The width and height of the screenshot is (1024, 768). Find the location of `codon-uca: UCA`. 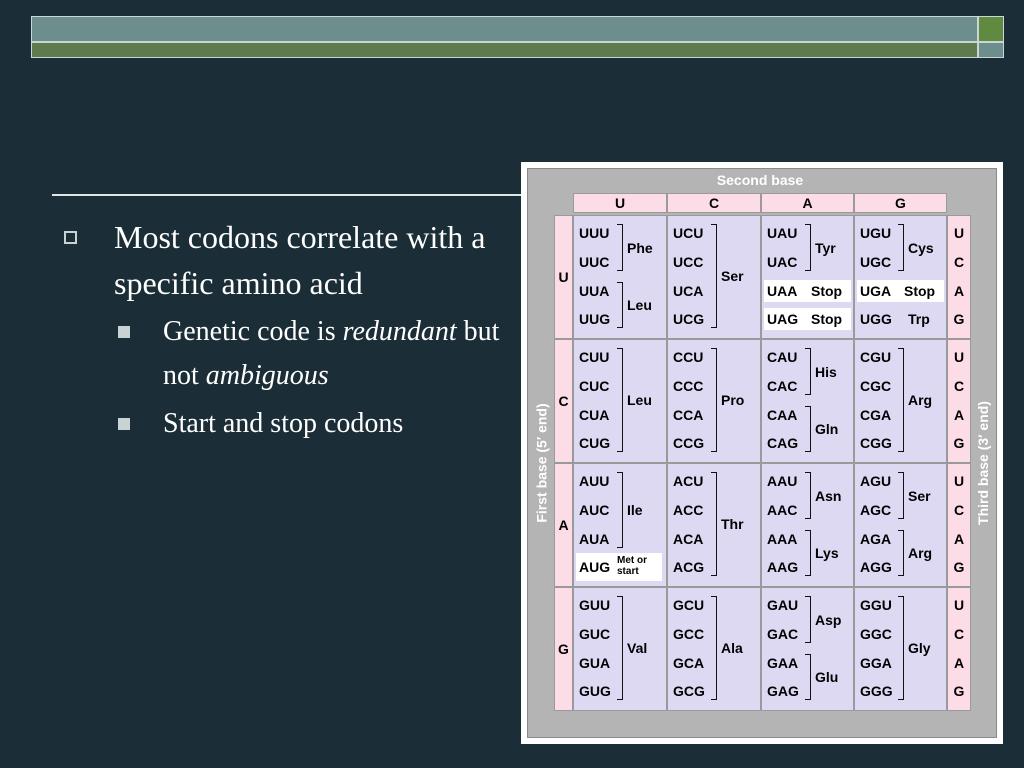

codon-uca: UCA is located at coordinates (688, 291).